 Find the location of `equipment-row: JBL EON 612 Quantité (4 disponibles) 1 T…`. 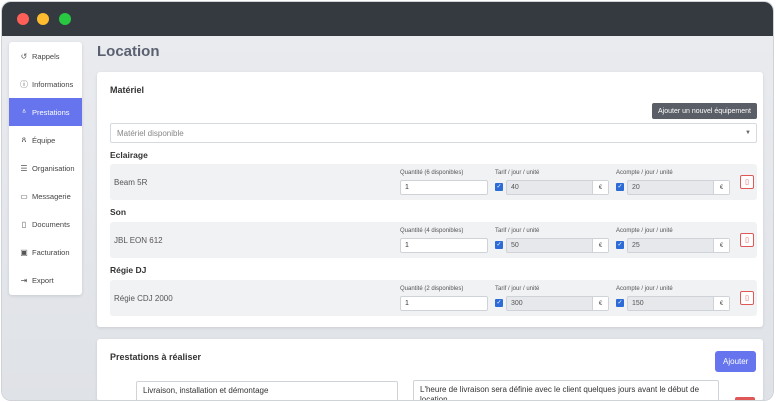

equipment-row: JBL EON 612 Quantité (4 disponibles) 1 T… is located at coordinates (433, 240).